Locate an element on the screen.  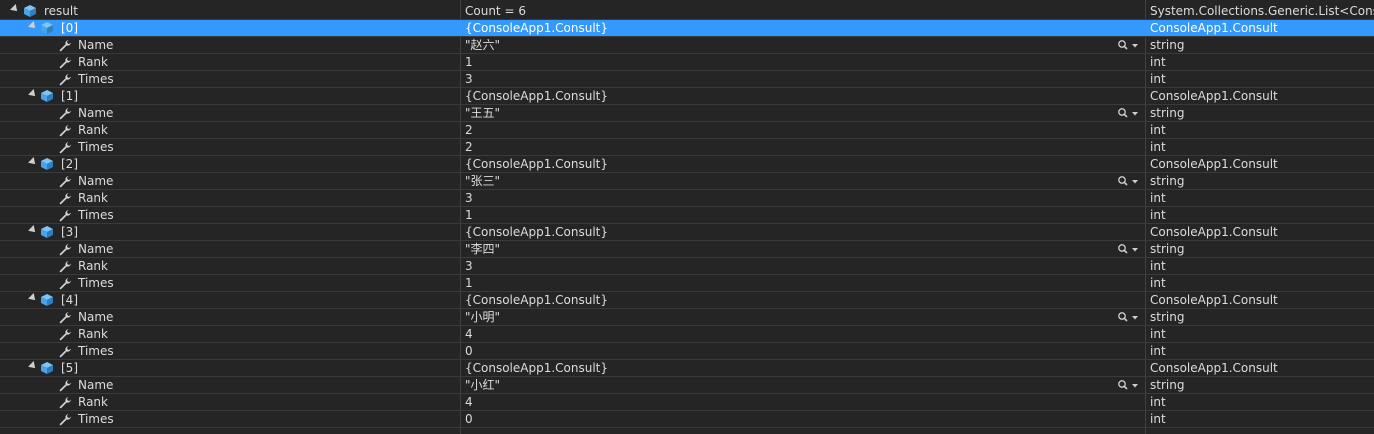
watch-row-property: Name "张三" string is located at coordinates (687, 181).